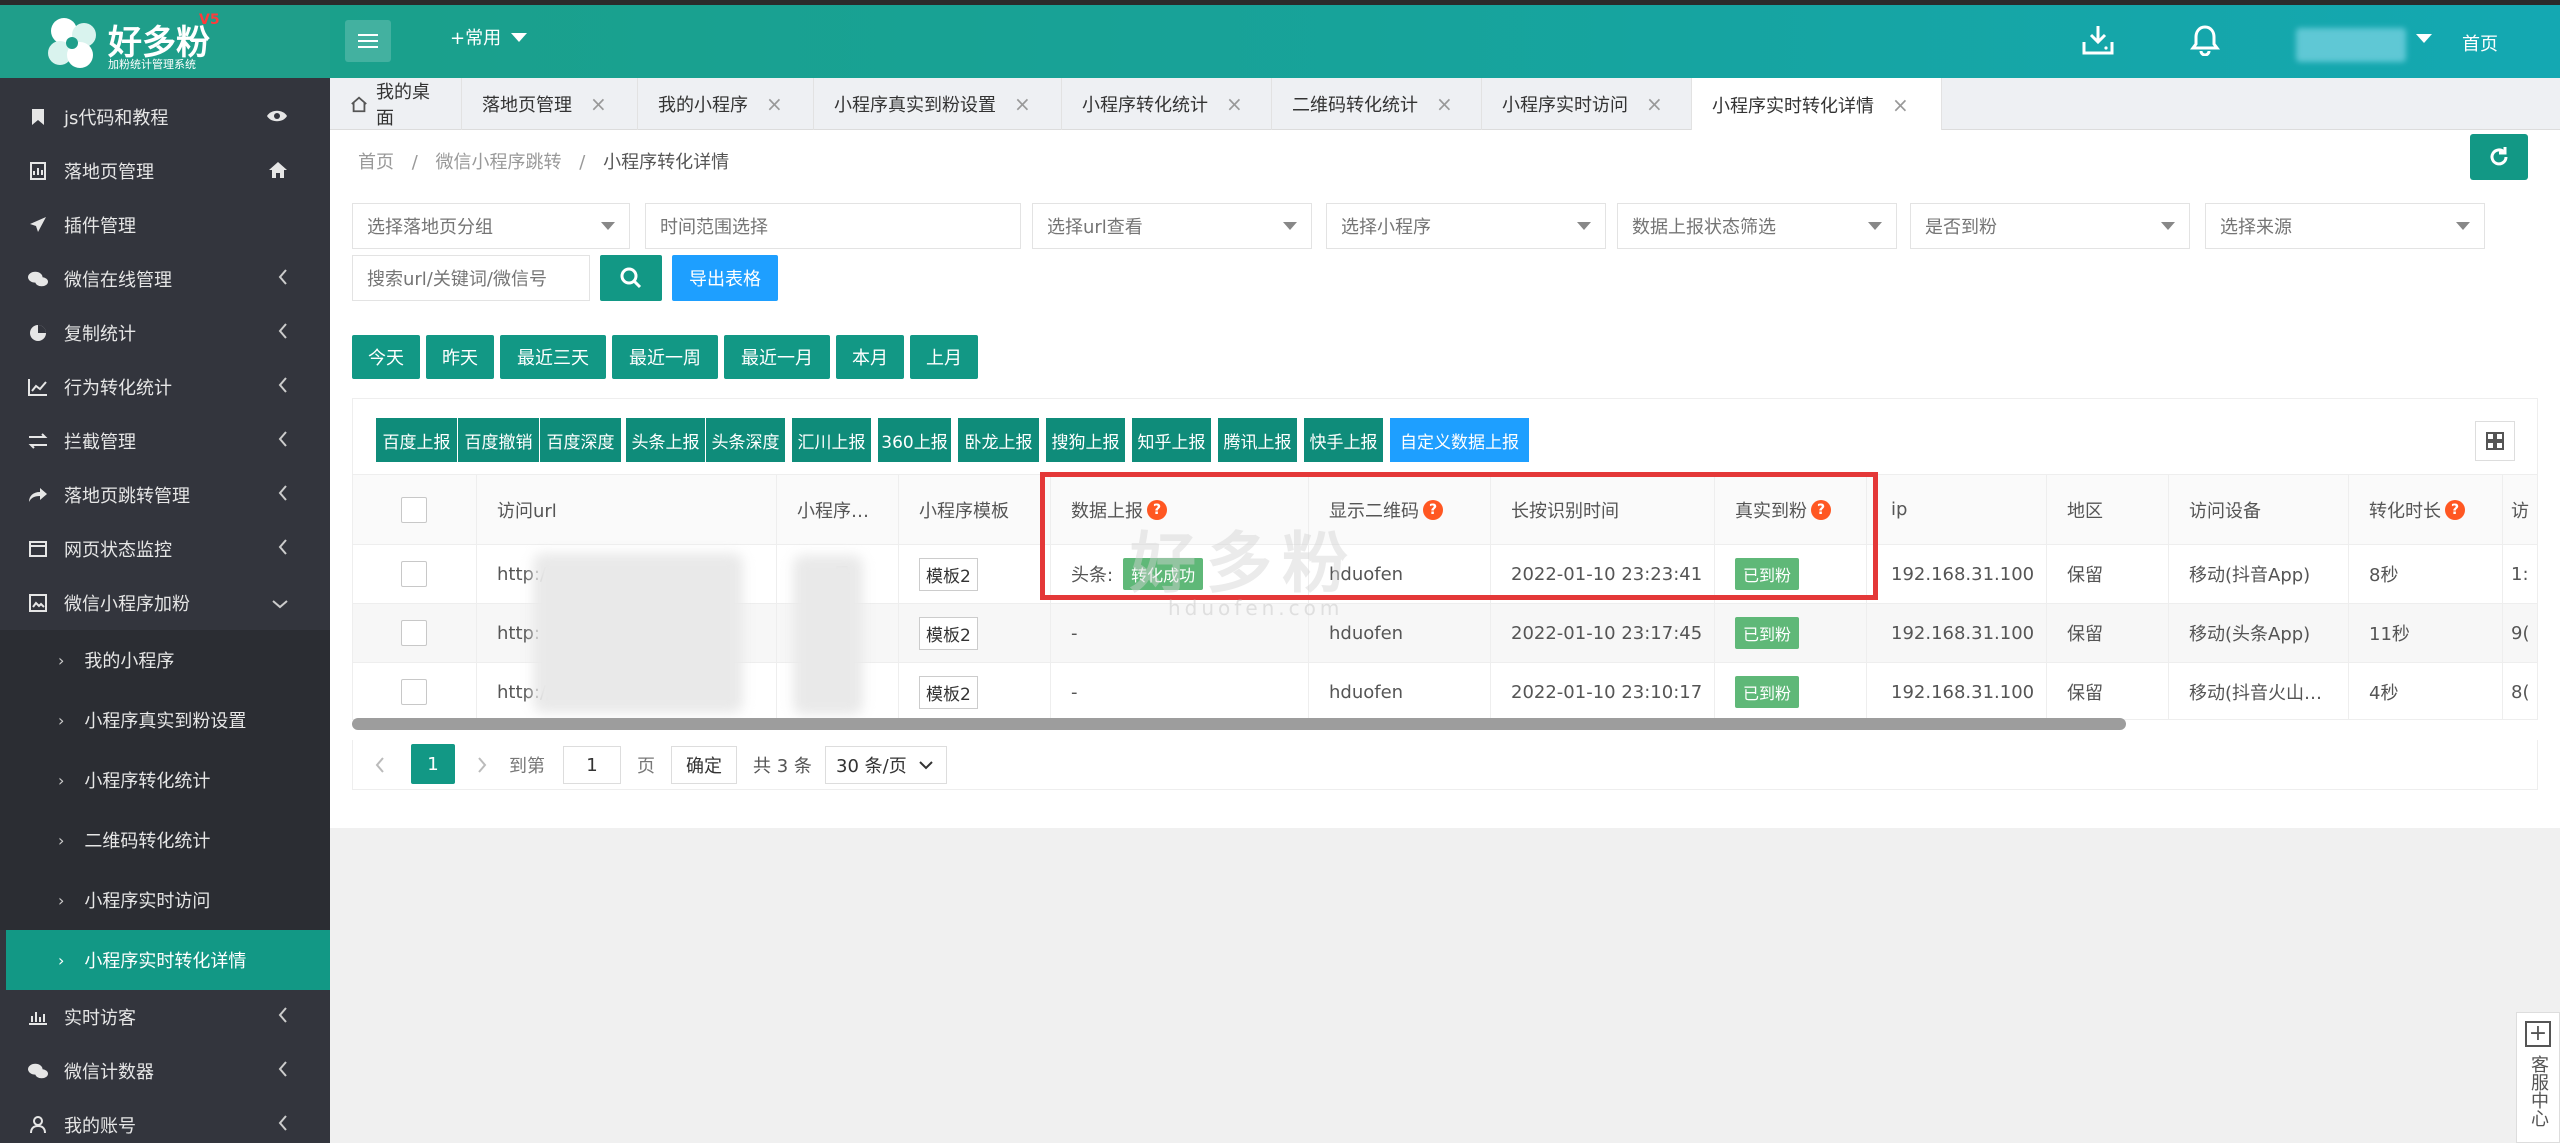  What do you see at coordinates (666, 440) in the screenshot?
I see `report-toutiao-button: 头条上报` at bounding box center [666, 440].